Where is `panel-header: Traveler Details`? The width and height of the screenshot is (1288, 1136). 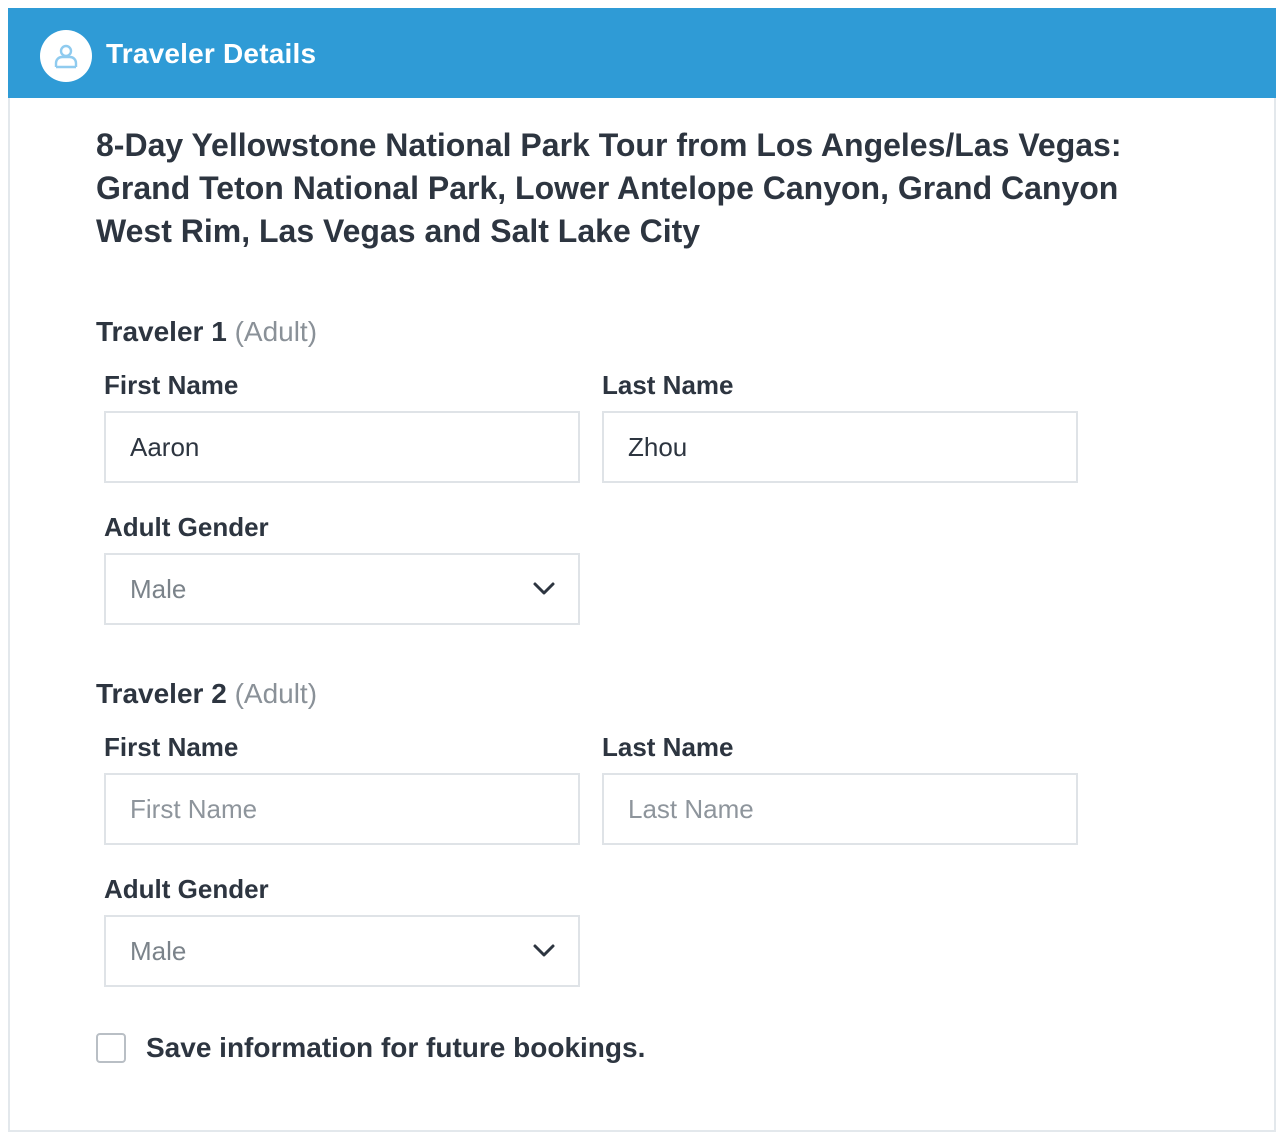 panel-header: Traveler Details is located at coordinates (642, 53).